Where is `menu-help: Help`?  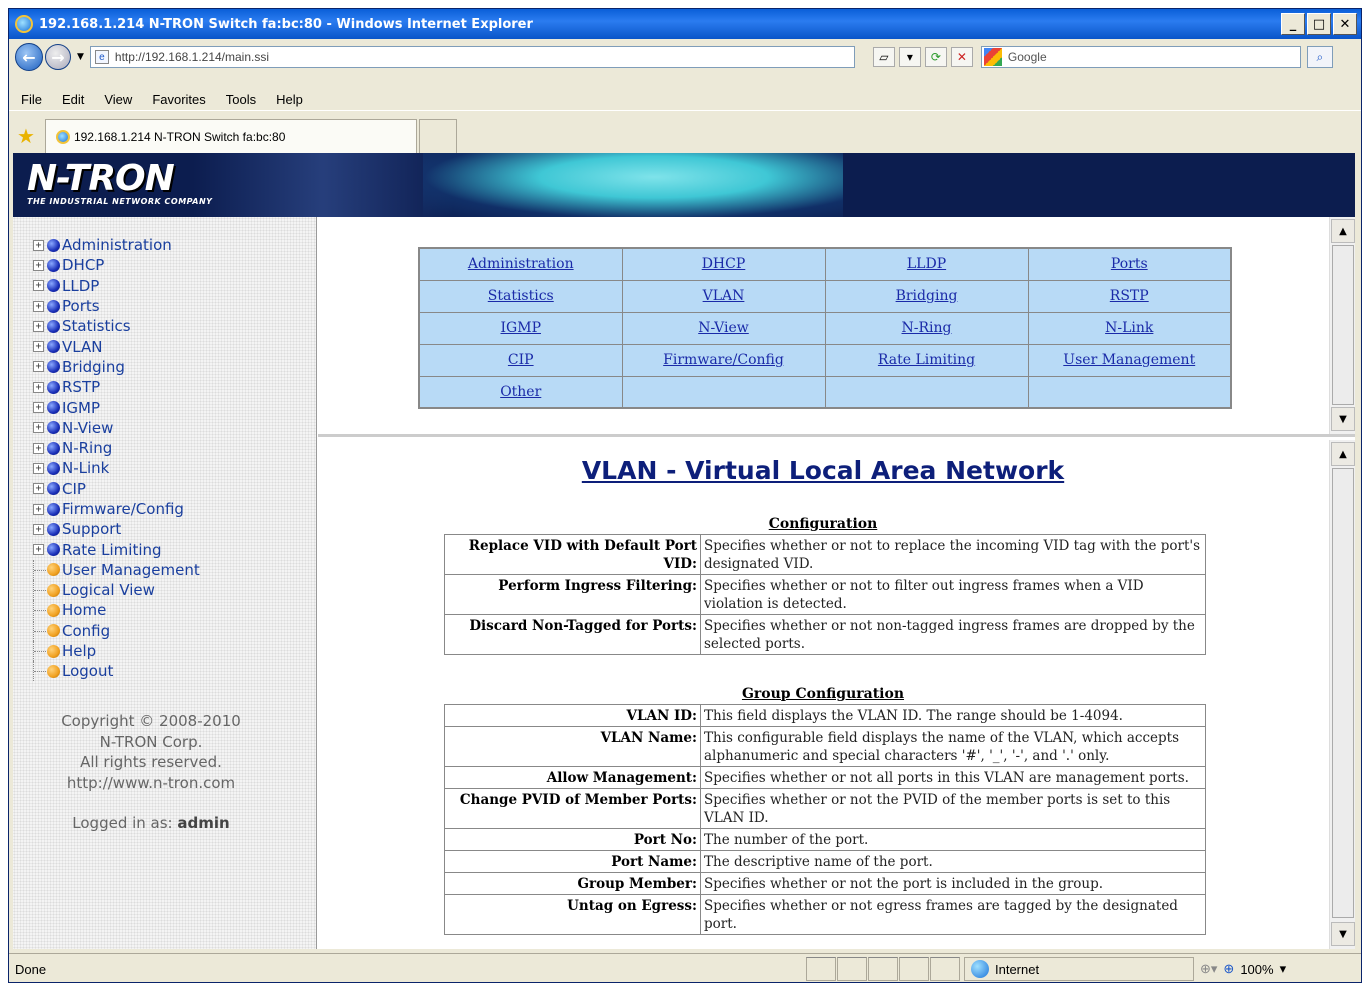 menu-help: Help is located at coordinates (289, 99).